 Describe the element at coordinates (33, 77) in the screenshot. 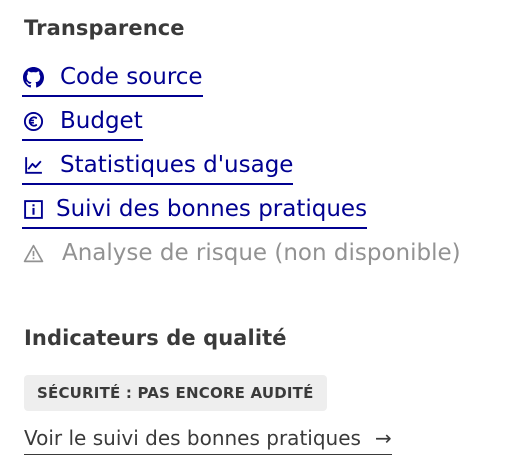

I see `github-icon` at that location.